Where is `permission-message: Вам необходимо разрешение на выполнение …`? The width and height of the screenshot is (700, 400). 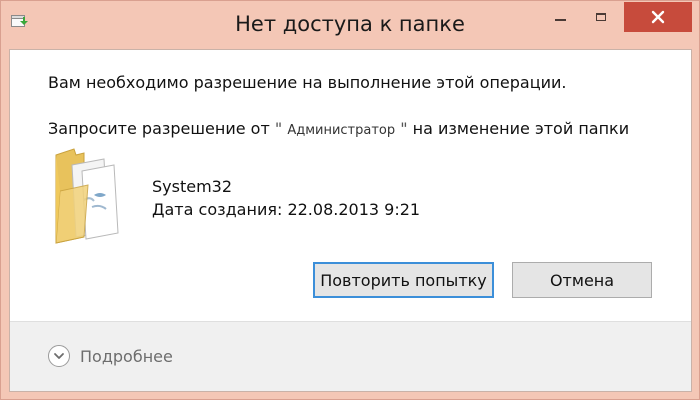 permission-message: Вам необходимо разрешение на выполнение … is located at coordinates (307, 82).